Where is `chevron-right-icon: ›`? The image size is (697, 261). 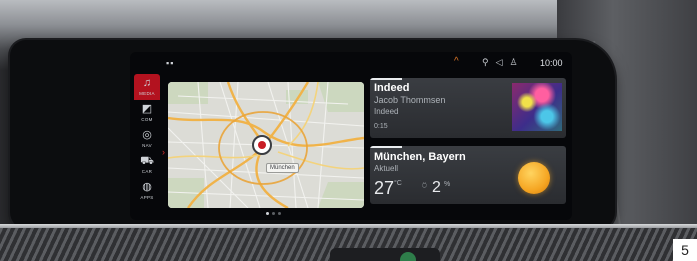 chevron-right-icon: › is located at coordinates (163, 152).